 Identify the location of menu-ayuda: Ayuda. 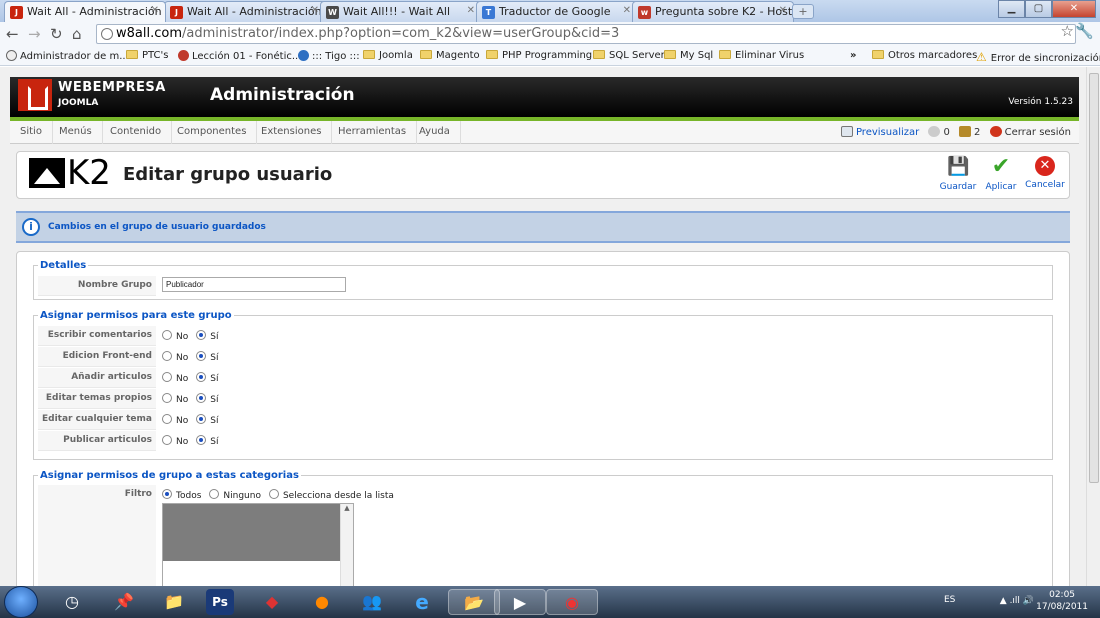
(435, 132).